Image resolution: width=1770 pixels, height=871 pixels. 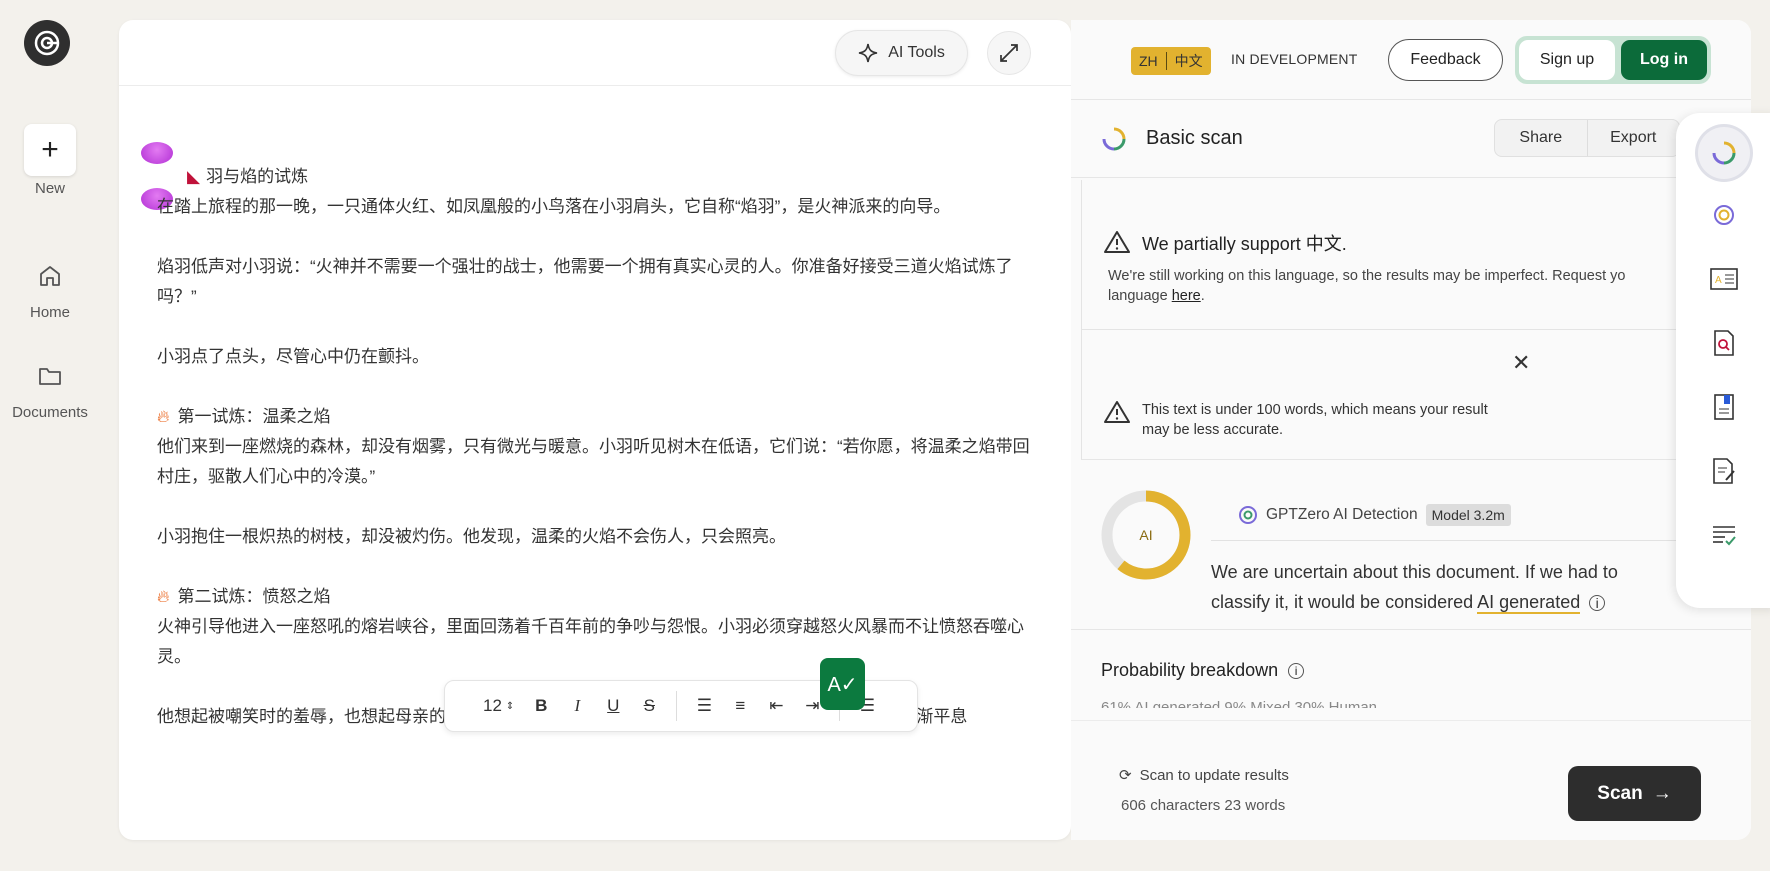 I want to click on doc-title: ◣ 羽与焰的试炼, so click(x=248, y=176).